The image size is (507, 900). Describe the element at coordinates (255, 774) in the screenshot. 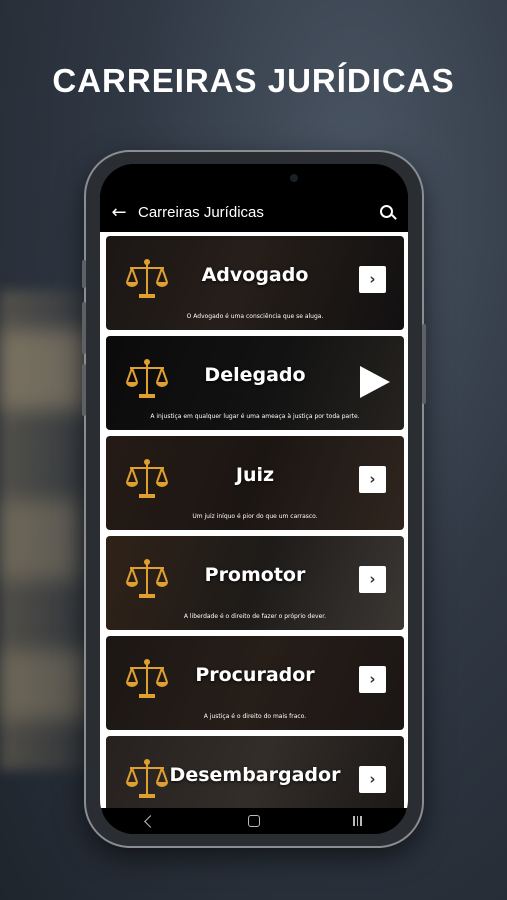

I see `career-card-desembargador: Desembargador ›` at that location.